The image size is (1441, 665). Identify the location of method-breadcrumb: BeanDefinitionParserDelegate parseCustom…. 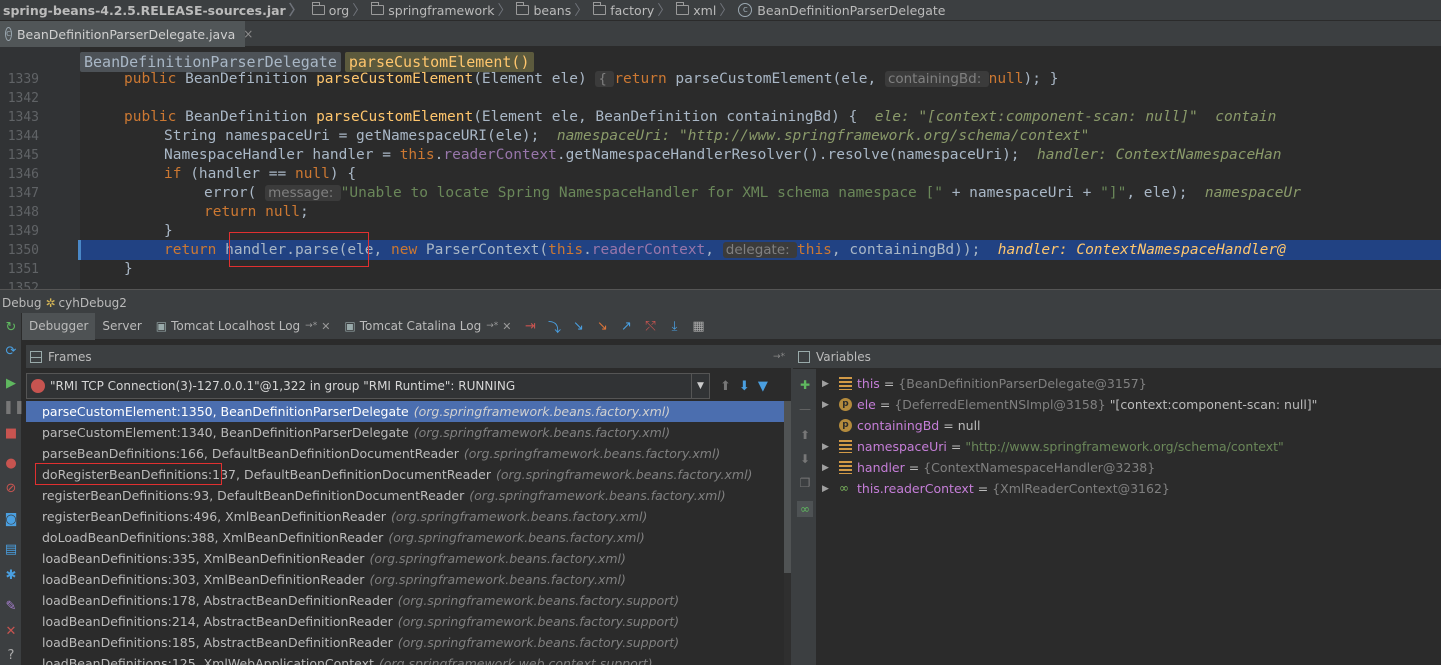
(307, 62).